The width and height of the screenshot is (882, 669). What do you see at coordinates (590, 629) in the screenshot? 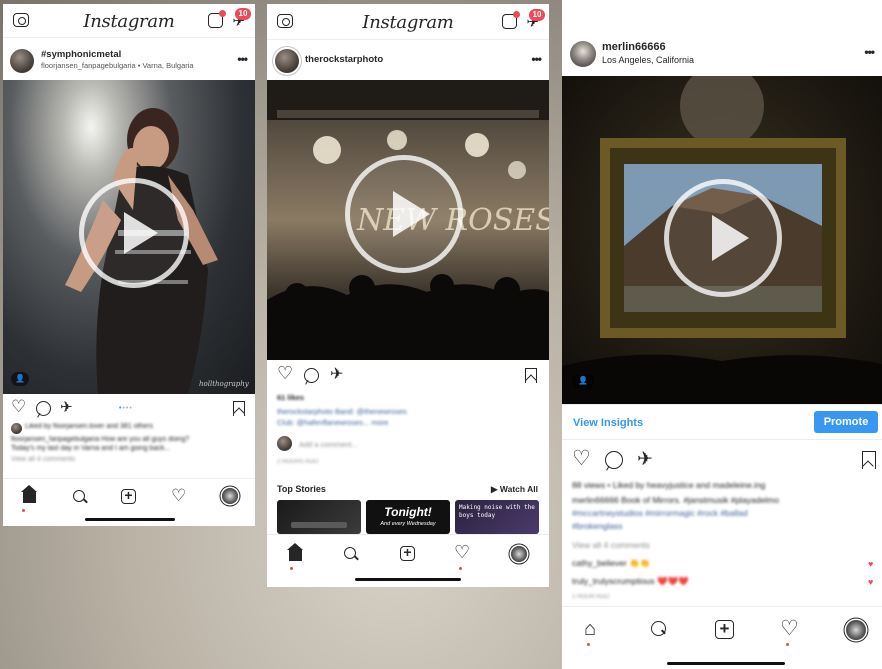
I see `home-icon: ⌂` at bounding box center [590, 629].